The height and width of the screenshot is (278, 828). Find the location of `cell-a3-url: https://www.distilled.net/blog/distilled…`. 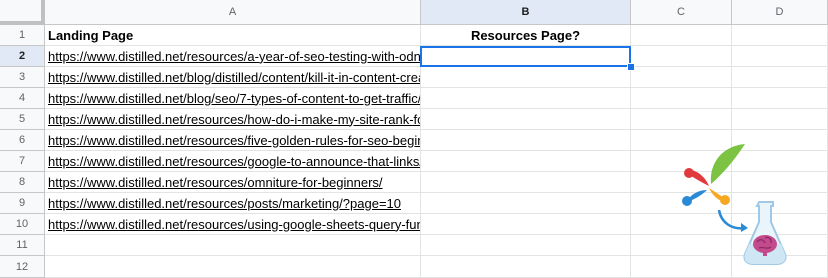

cell-a3-url: https://www.distilled.net/blog/distilled… is located at coordinates (233, 77).